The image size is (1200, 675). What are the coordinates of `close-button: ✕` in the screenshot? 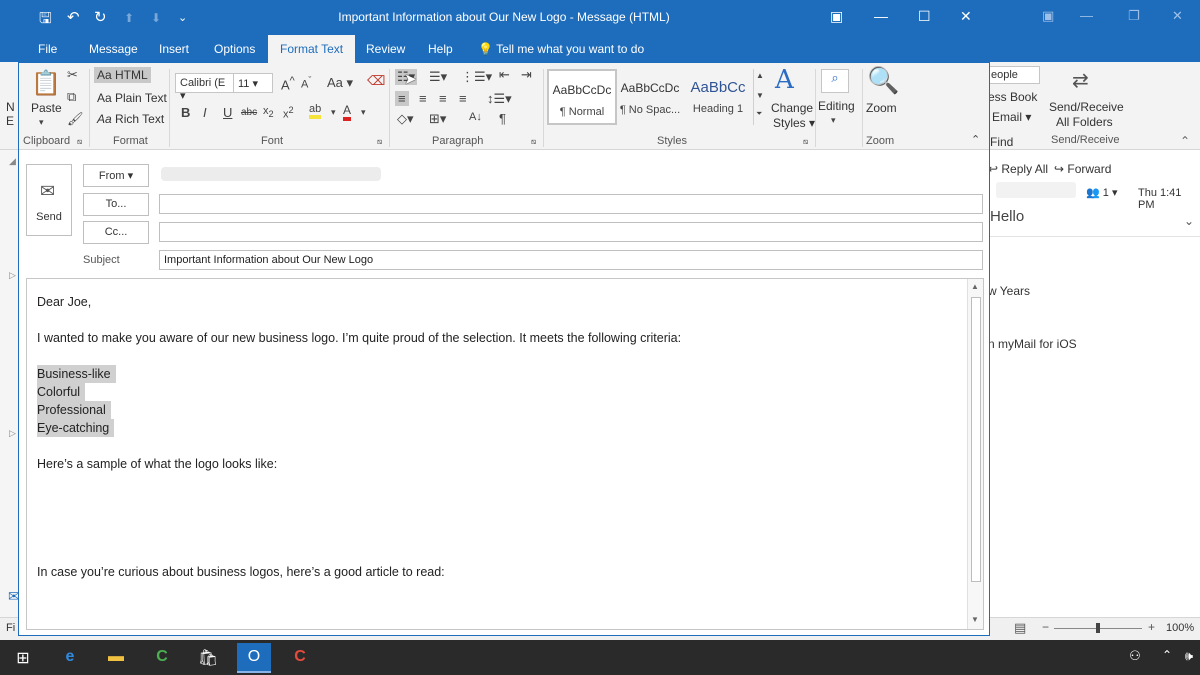 It's located at (966, 16).